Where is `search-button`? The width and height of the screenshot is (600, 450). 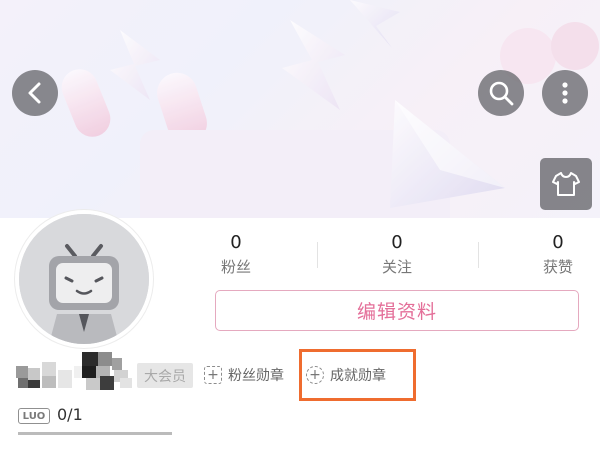 search-button is located at coordinates (501, 93).